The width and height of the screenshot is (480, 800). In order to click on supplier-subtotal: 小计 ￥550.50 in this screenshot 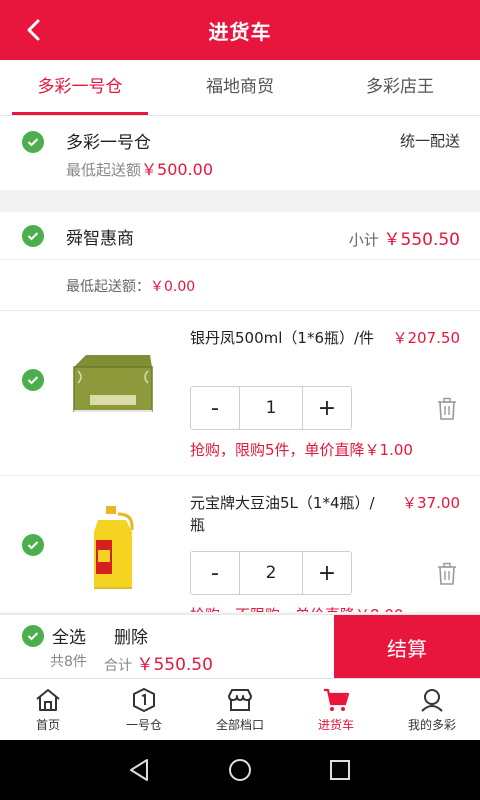, I will do `click(404, 237)`.